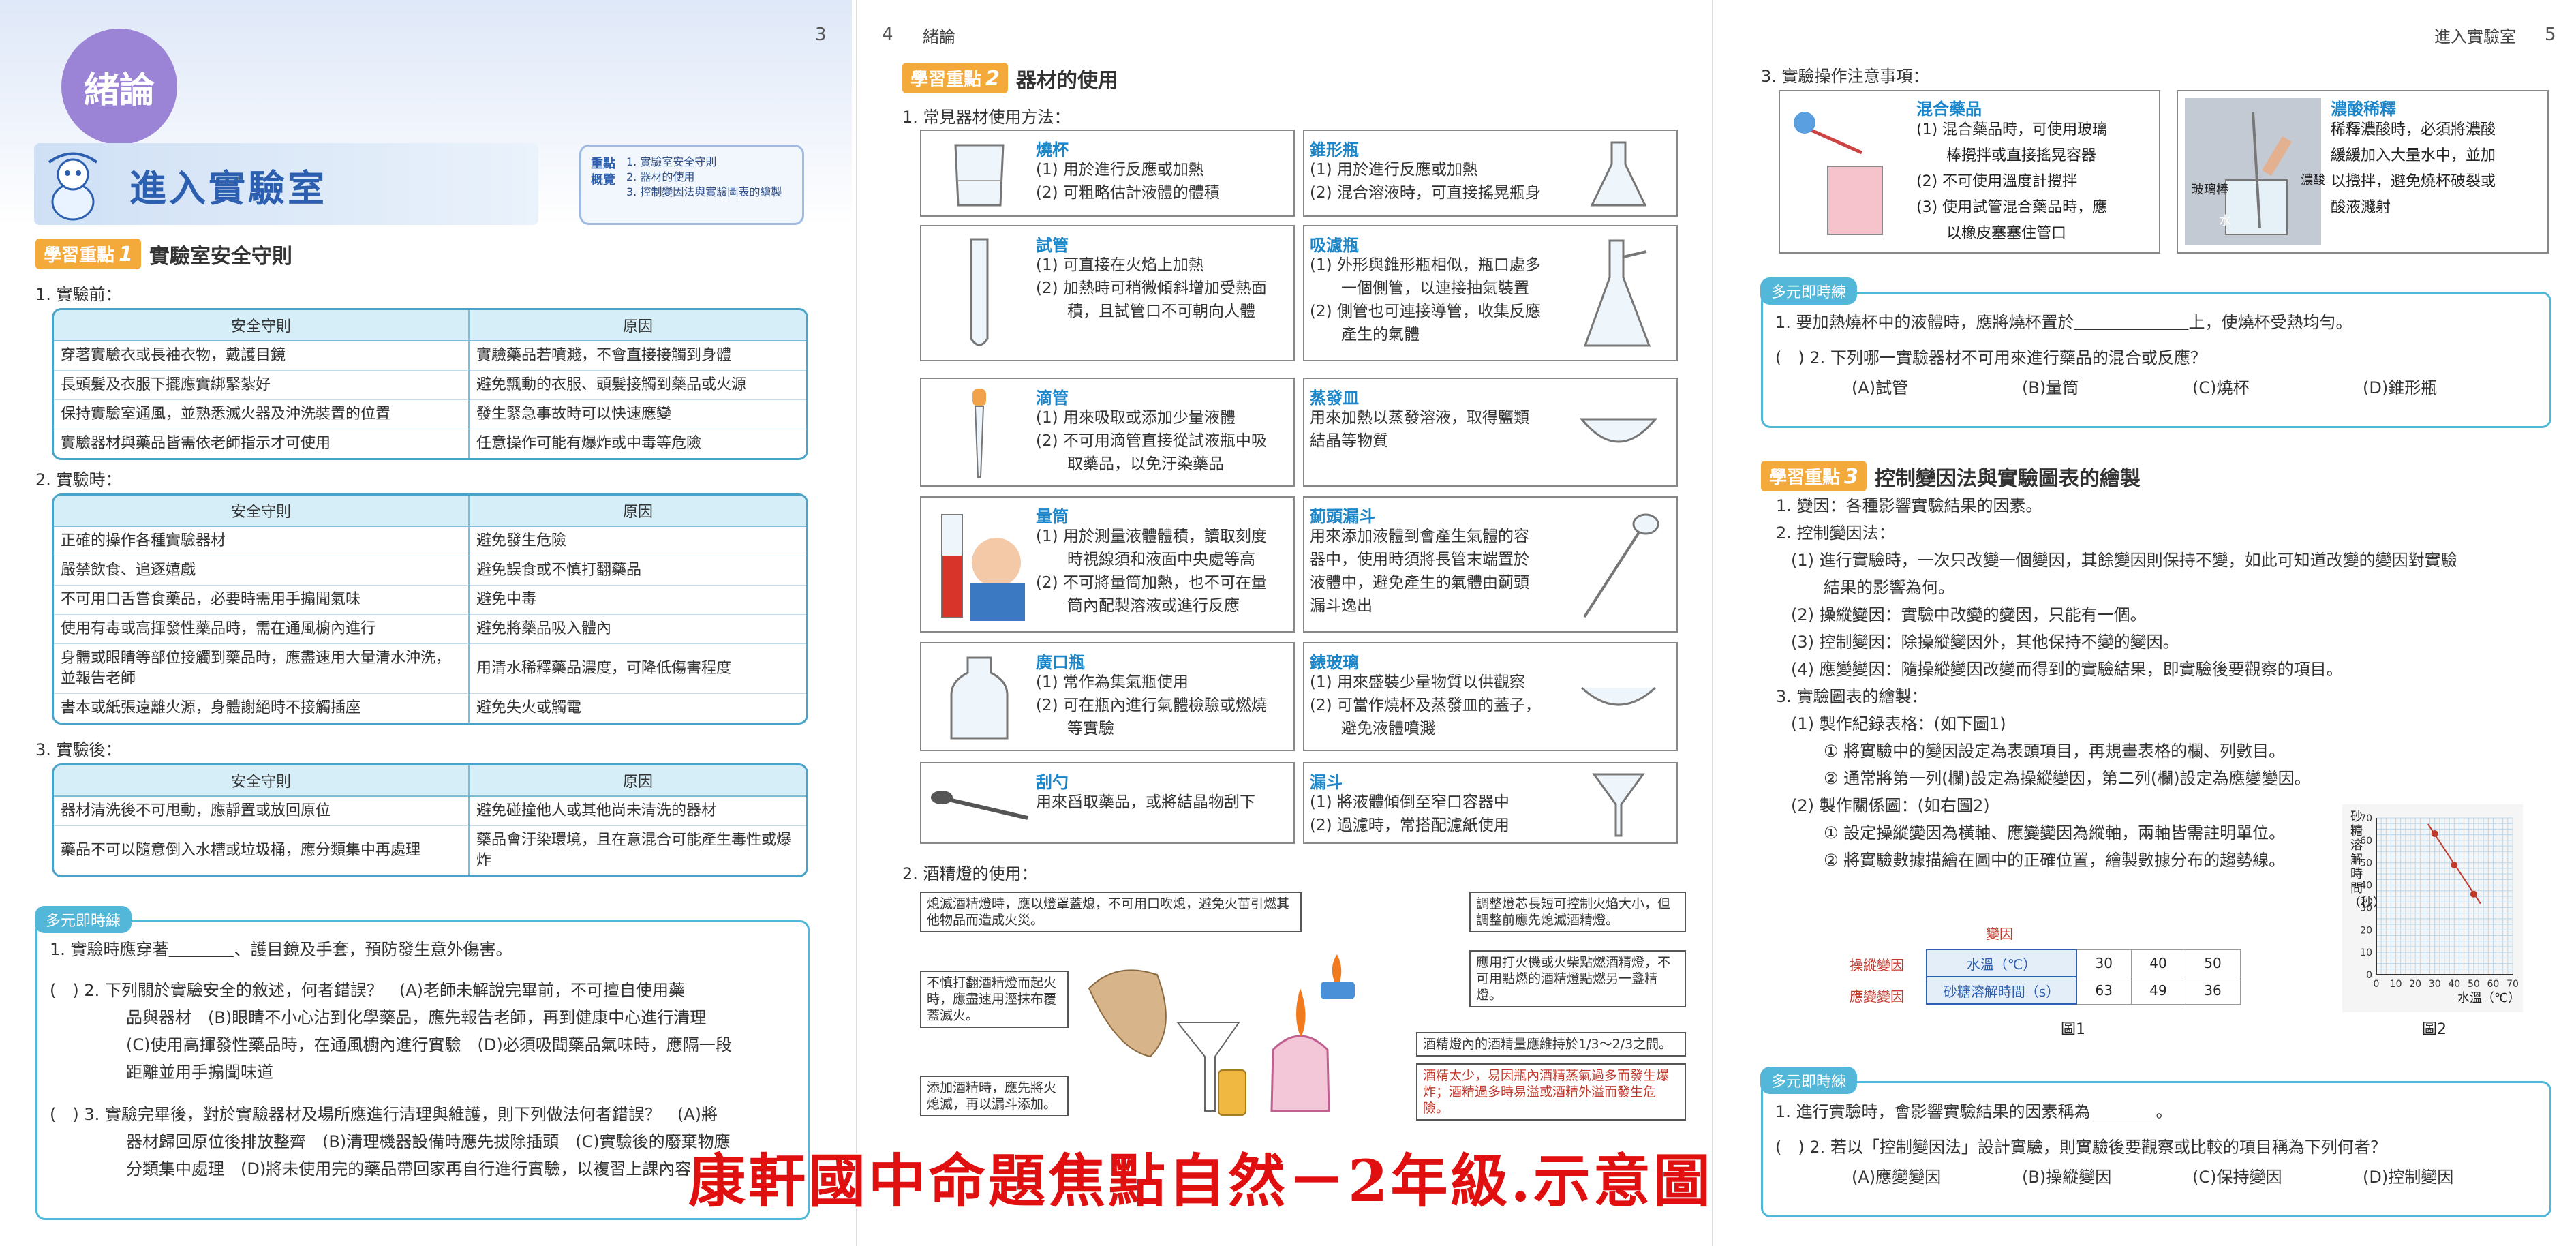 This screenshot has width=2576, height=1246. What do you see at coordinates (1838, 173) in the screenshot?
I see `mixing-illustration-icon` at bounding box center [1838, 173].